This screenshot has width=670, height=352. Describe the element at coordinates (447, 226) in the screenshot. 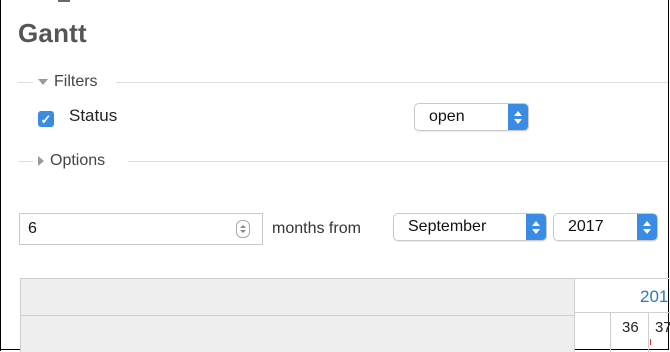

I see `month-select-value: September` at that location.